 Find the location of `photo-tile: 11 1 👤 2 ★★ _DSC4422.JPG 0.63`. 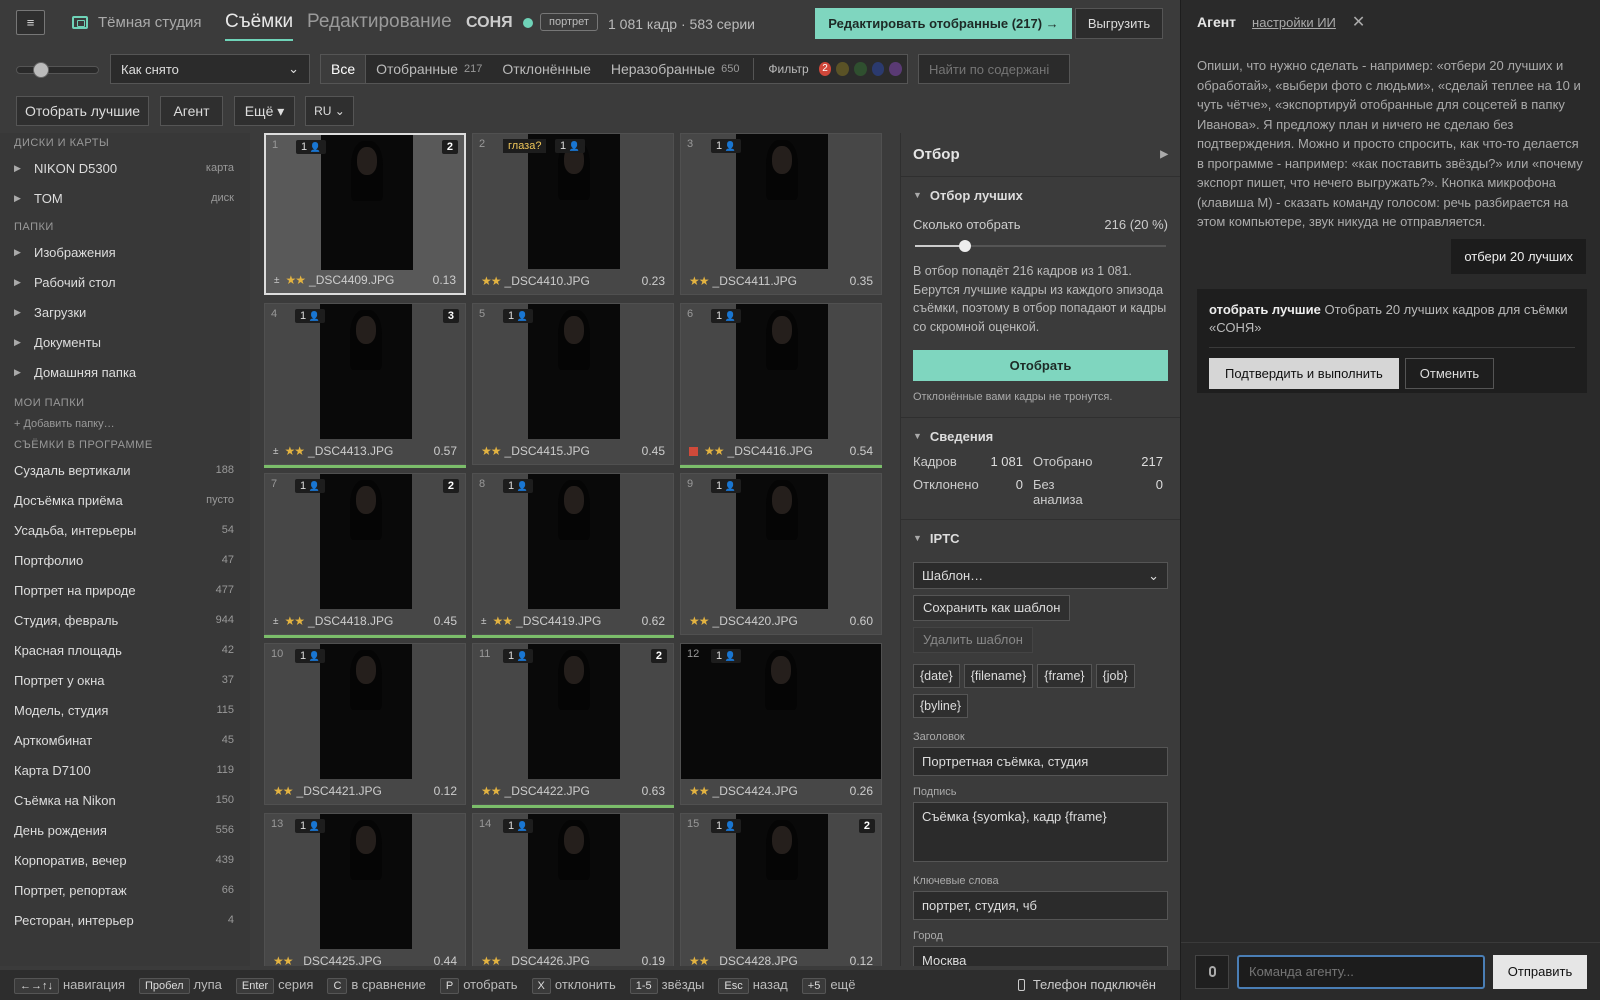

photo-tile: 11 1 👤 2 ★★ _DSC4422.JPG 0.63 is located at coordinates (573, 725).